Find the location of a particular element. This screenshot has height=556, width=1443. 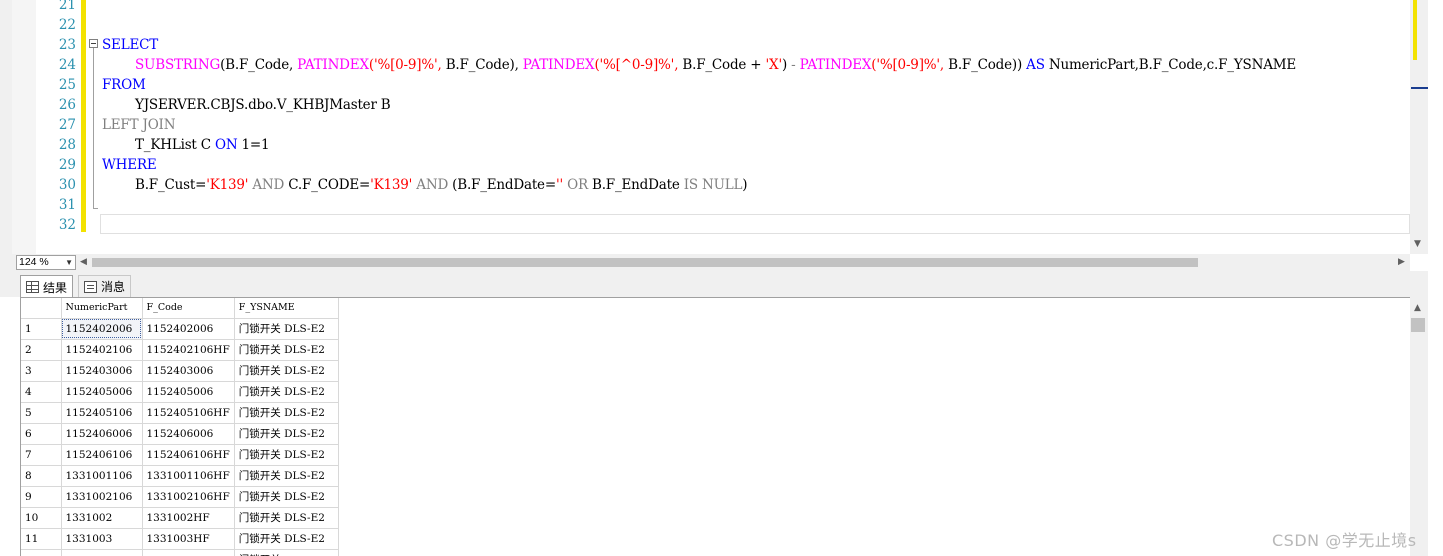

scroll-left-arrow-icon: ◀ is located at coordinates (83, 262).